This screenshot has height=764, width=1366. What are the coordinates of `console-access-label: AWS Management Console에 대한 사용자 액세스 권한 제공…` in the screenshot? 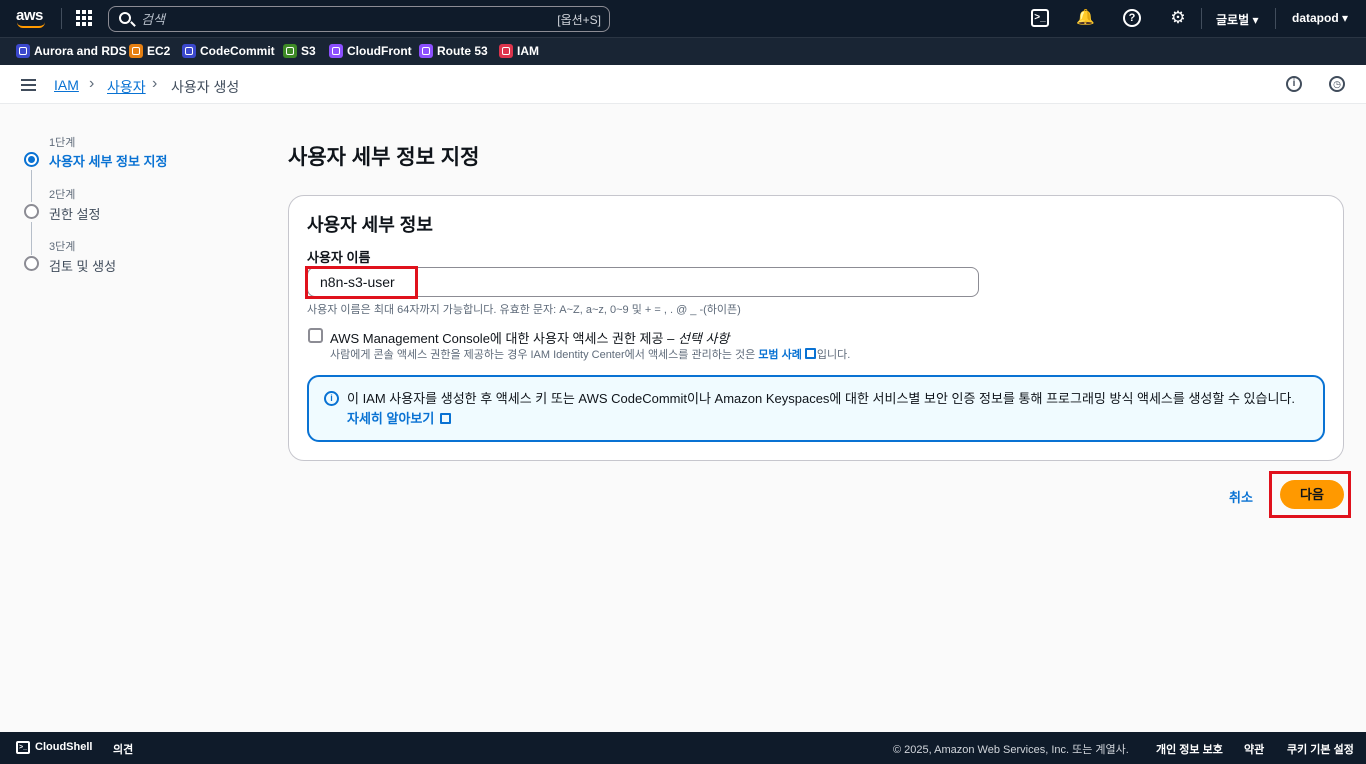 It's located at (529, 337).